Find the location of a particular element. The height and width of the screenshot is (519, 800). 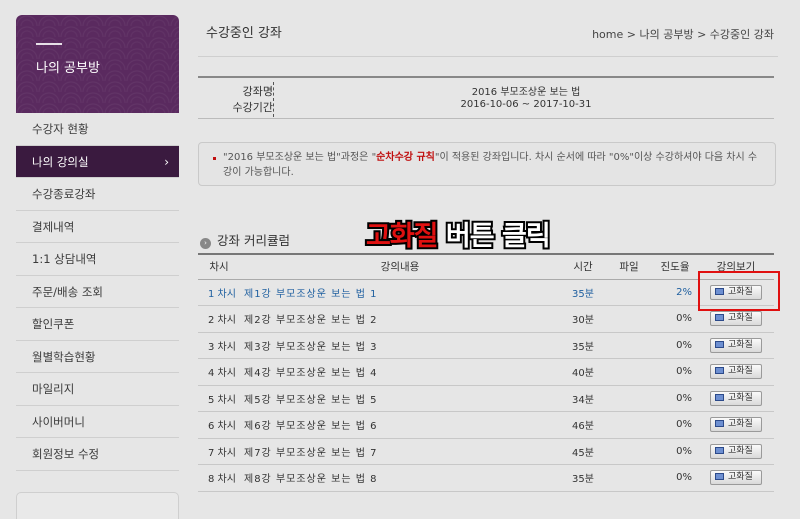

sidebar-item-label: 할인쿠폰 is located at coordinates (53, 324).